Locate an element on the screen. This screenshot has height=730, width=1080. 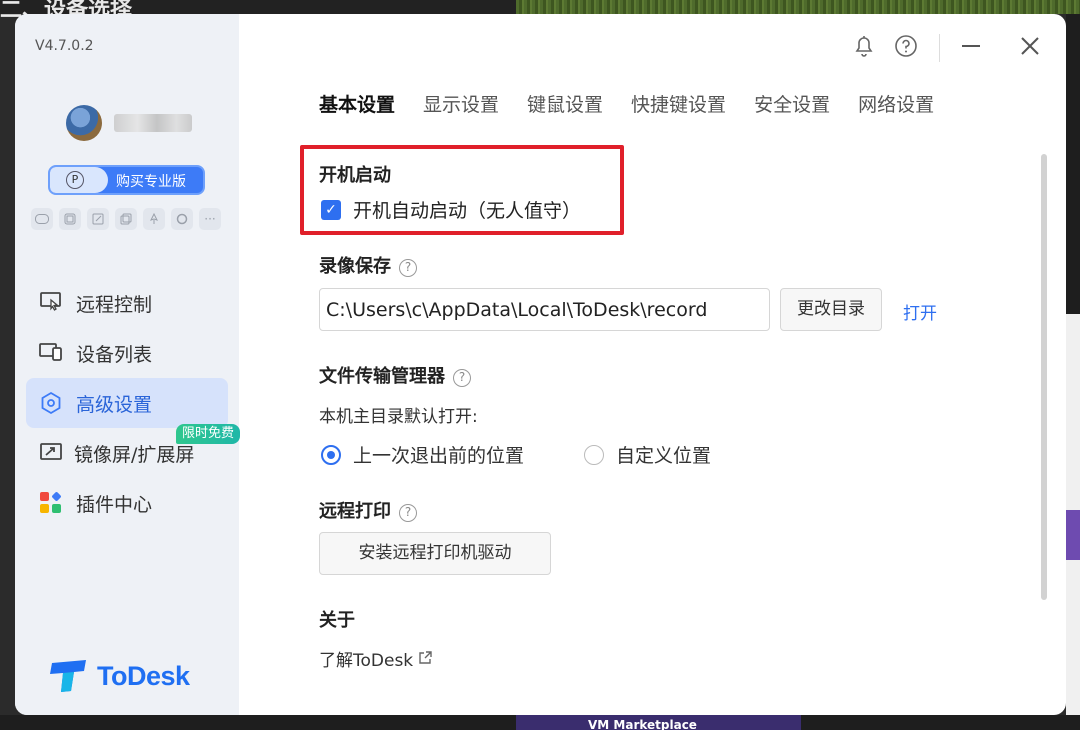
version-label: V4.7.0.2 is located at coordinates (64, 46).